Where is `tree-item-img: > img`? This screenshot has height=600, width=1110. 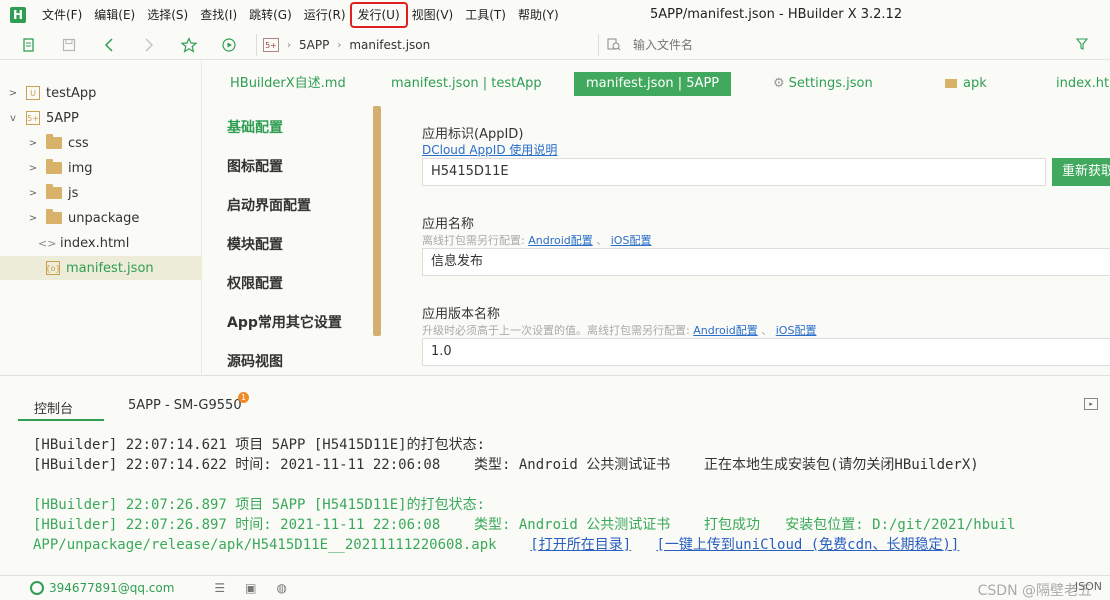
tree-item-img: > img is located at coordinates (101, 168).